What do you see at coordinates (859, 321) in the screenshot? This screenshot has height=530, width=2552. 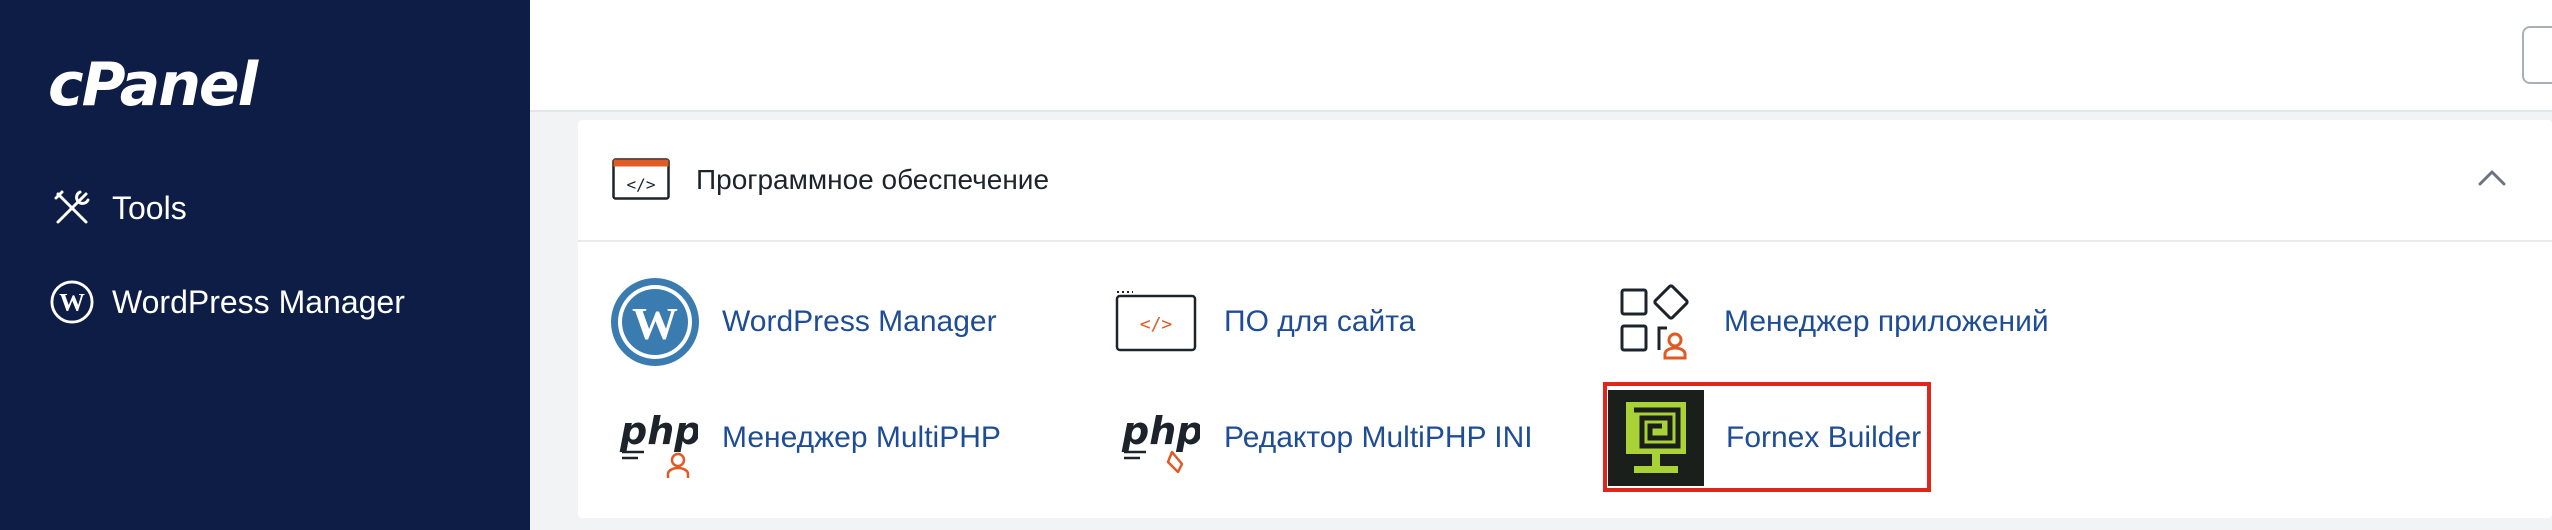 I see `app-label: WordPress Manager` at bounding box center [859, 321].